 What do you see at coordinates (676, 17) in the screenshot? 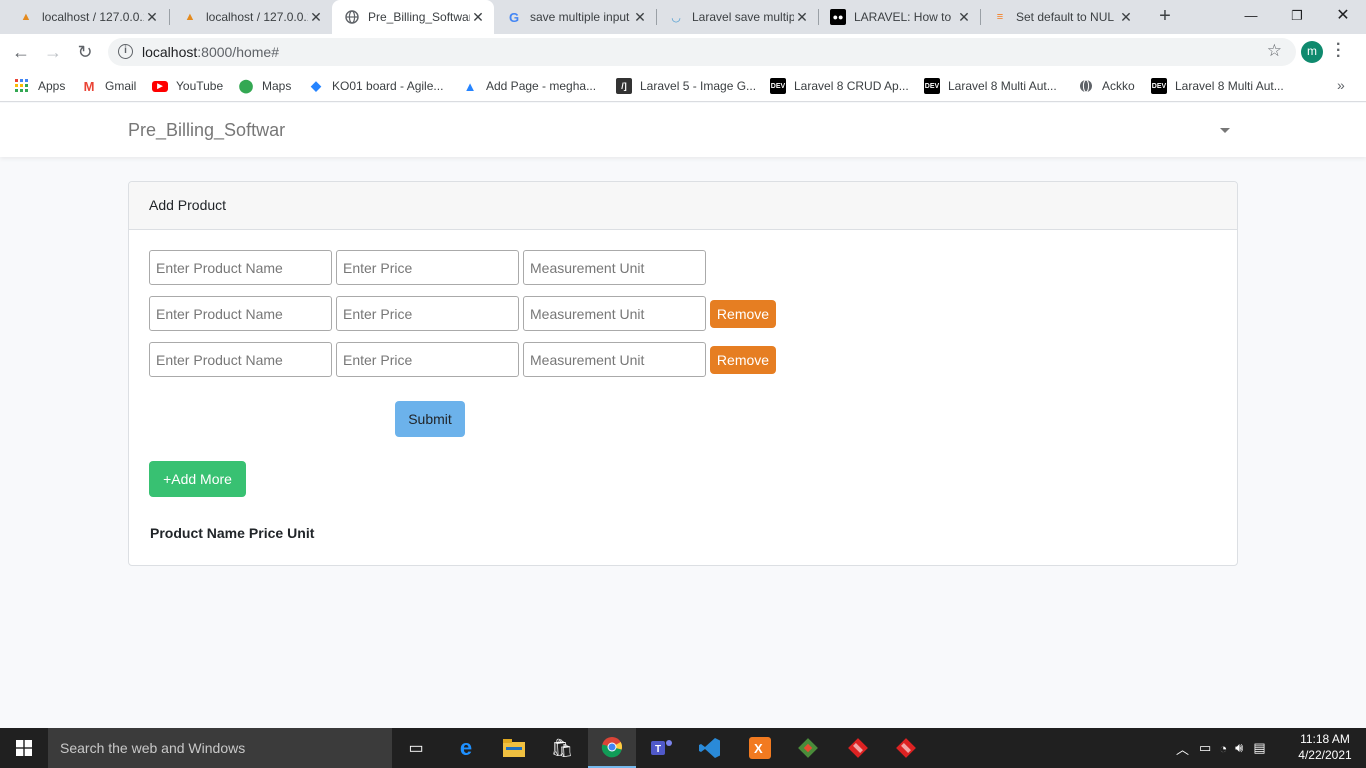
I see `laravel-icon: ◡` at bounding box center [676, 17].